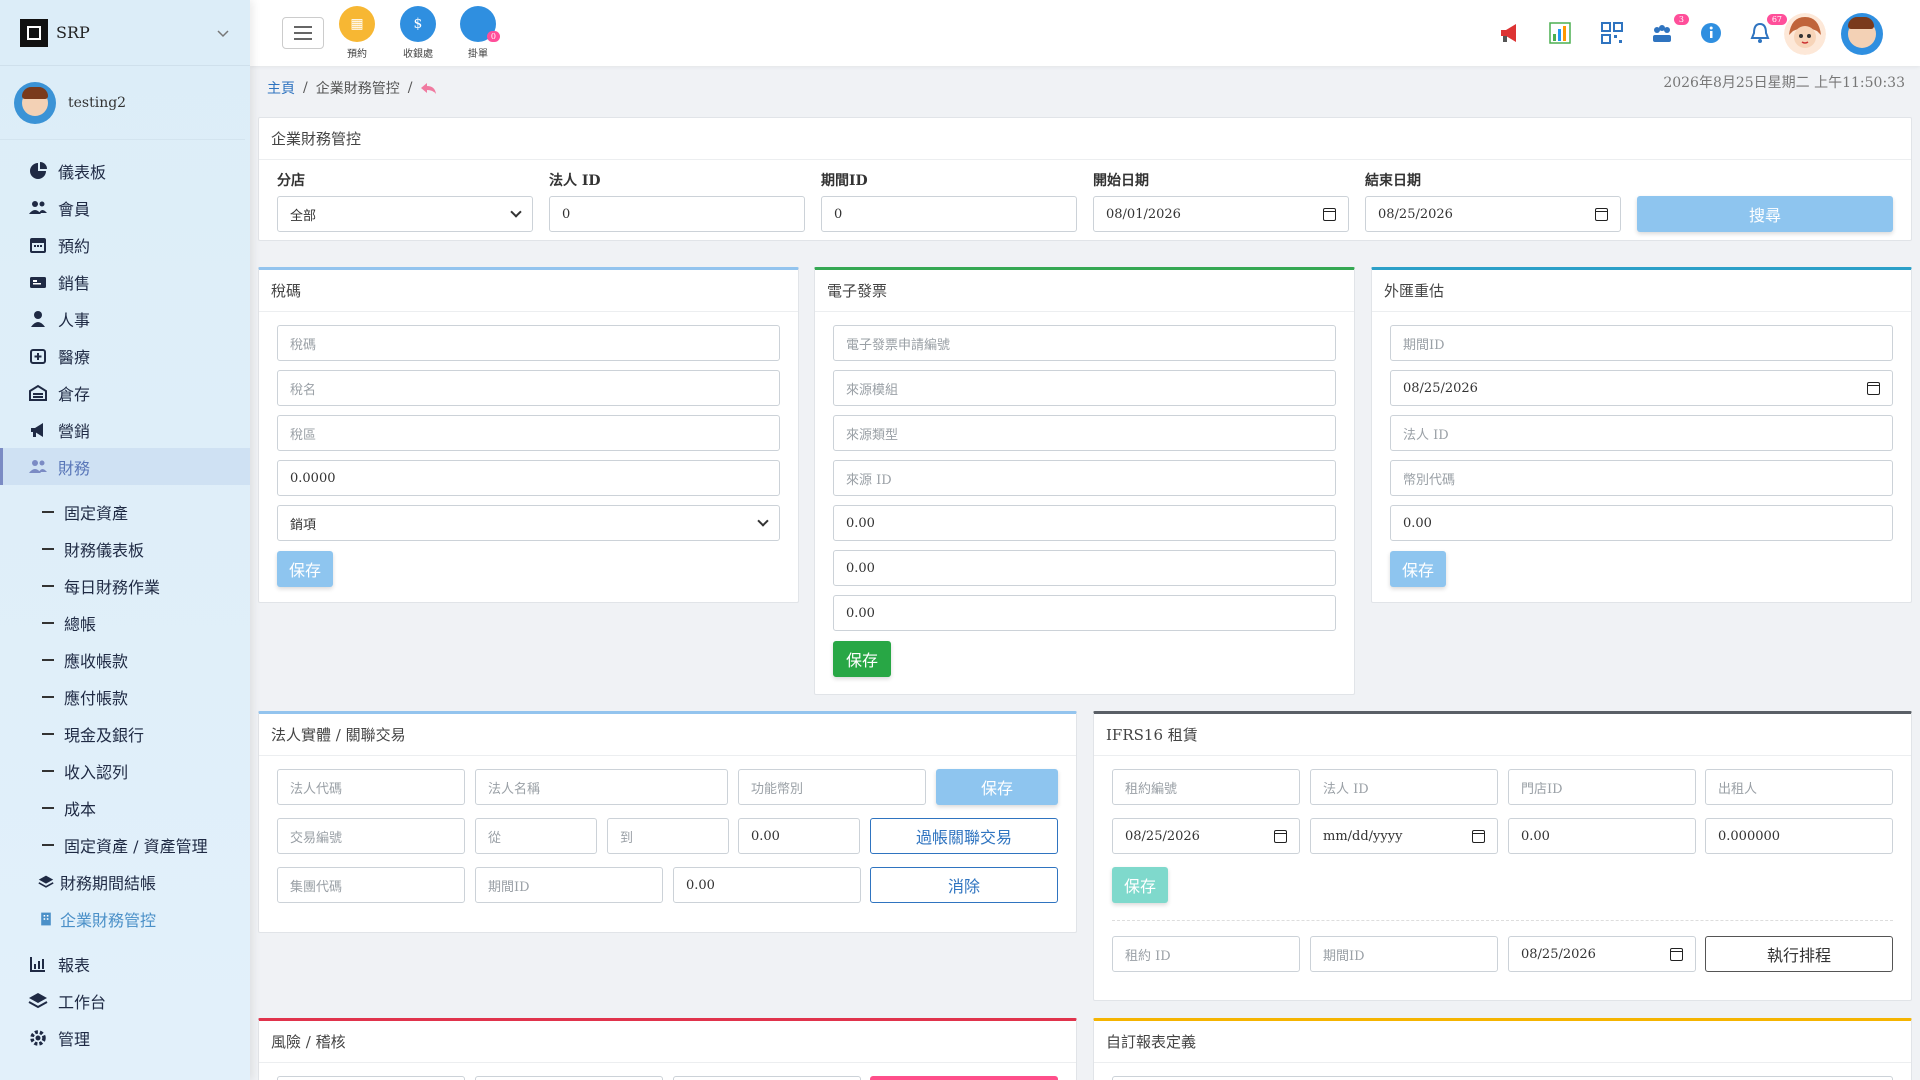  Describe the element at coordinates (125, 170) in the screenshot. I see `sidebar-item-dashboard: 儀表板` at that location.